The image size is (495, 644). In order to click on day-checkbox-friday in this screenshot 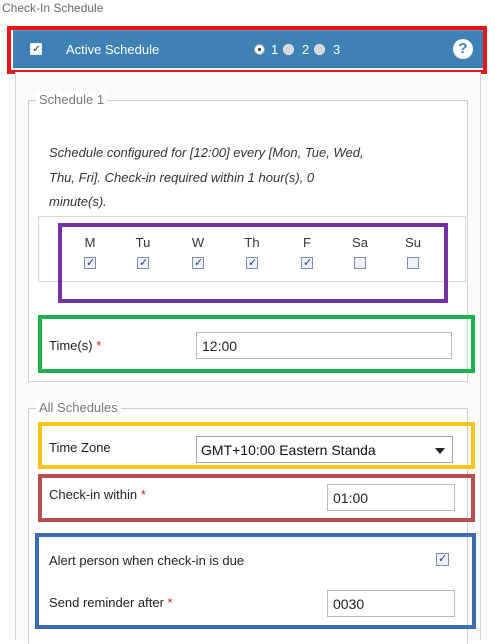, I will do `click(307, 262)`.